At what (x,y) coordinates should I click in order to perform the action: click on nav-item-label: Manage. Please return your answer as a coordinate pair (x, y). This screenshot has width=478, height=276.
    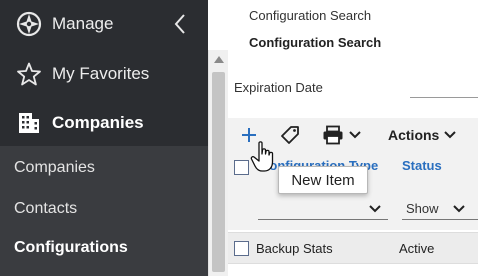
    Looking at the image, I should click on (83, 23).